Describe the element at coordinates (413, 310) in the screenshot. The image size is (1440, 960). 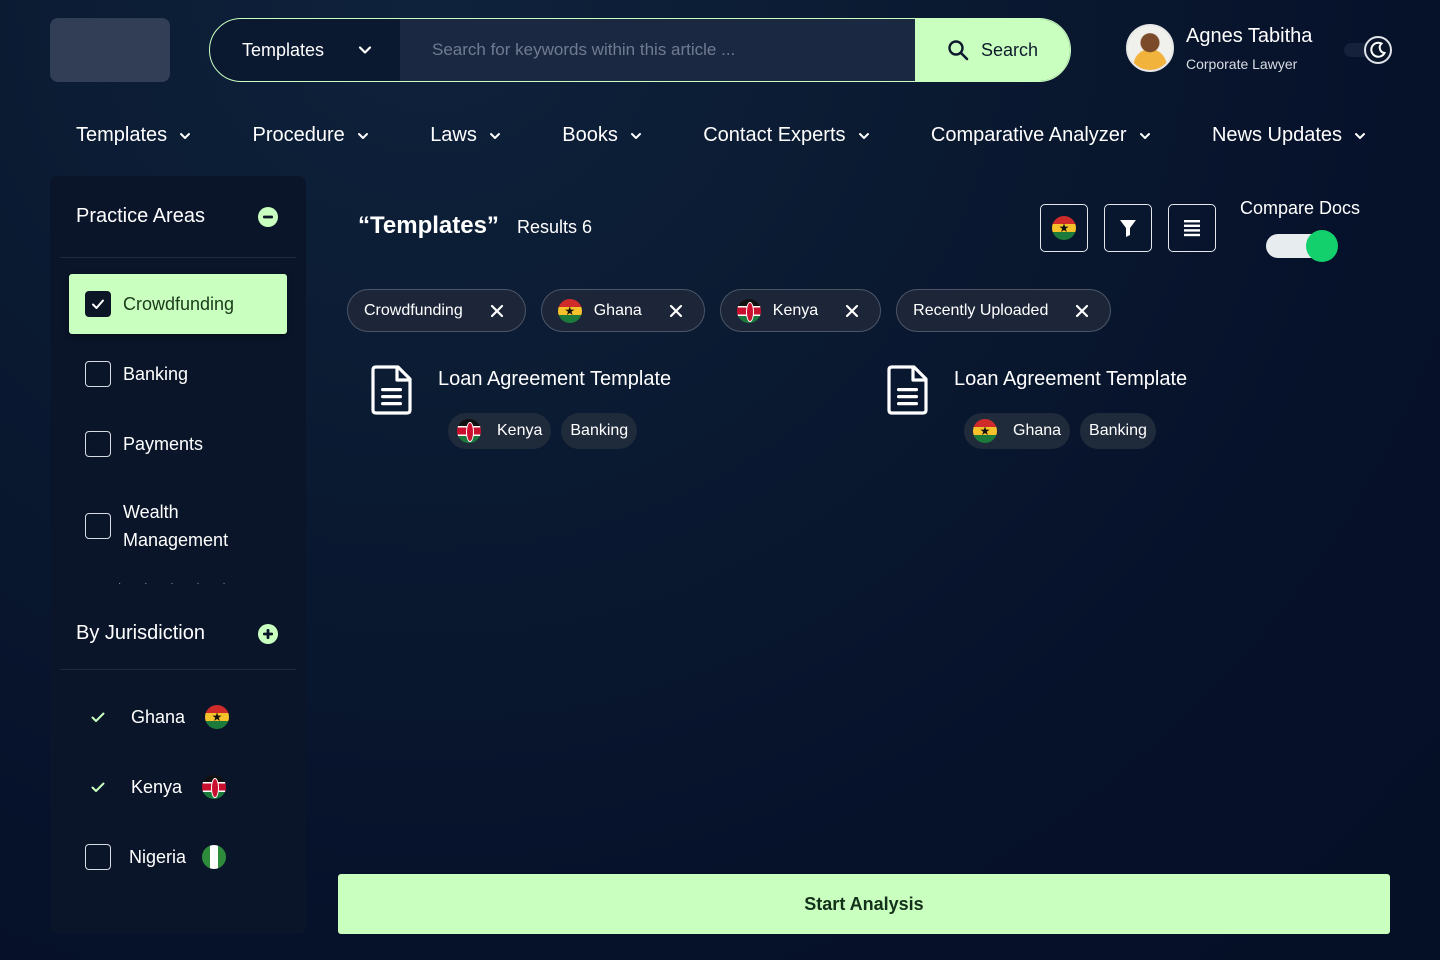
I see `filter-chip-label: Crowdfunding` at that location.